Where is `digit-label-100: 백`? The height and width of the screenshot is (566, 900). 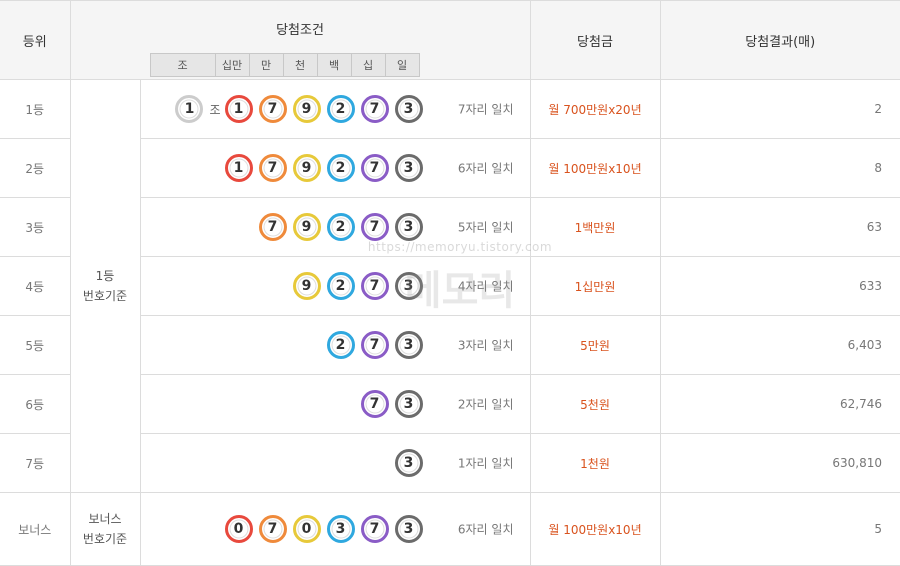
digit-label-100: 백 is located at coordinates (334, 65).